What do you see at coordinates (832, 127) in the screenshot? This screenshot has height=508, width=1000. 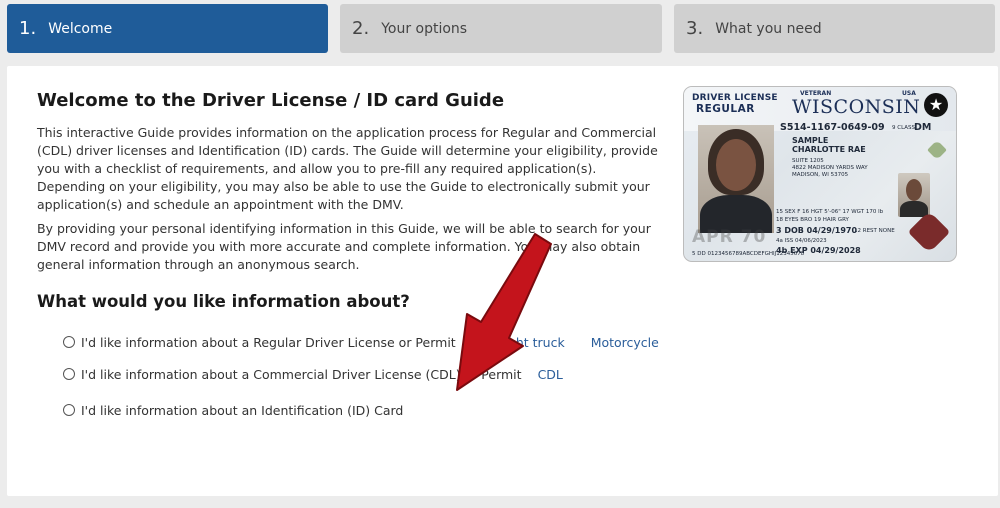 I see `license-number: S514-1167-0649-09` at bounding box center [832, 127].